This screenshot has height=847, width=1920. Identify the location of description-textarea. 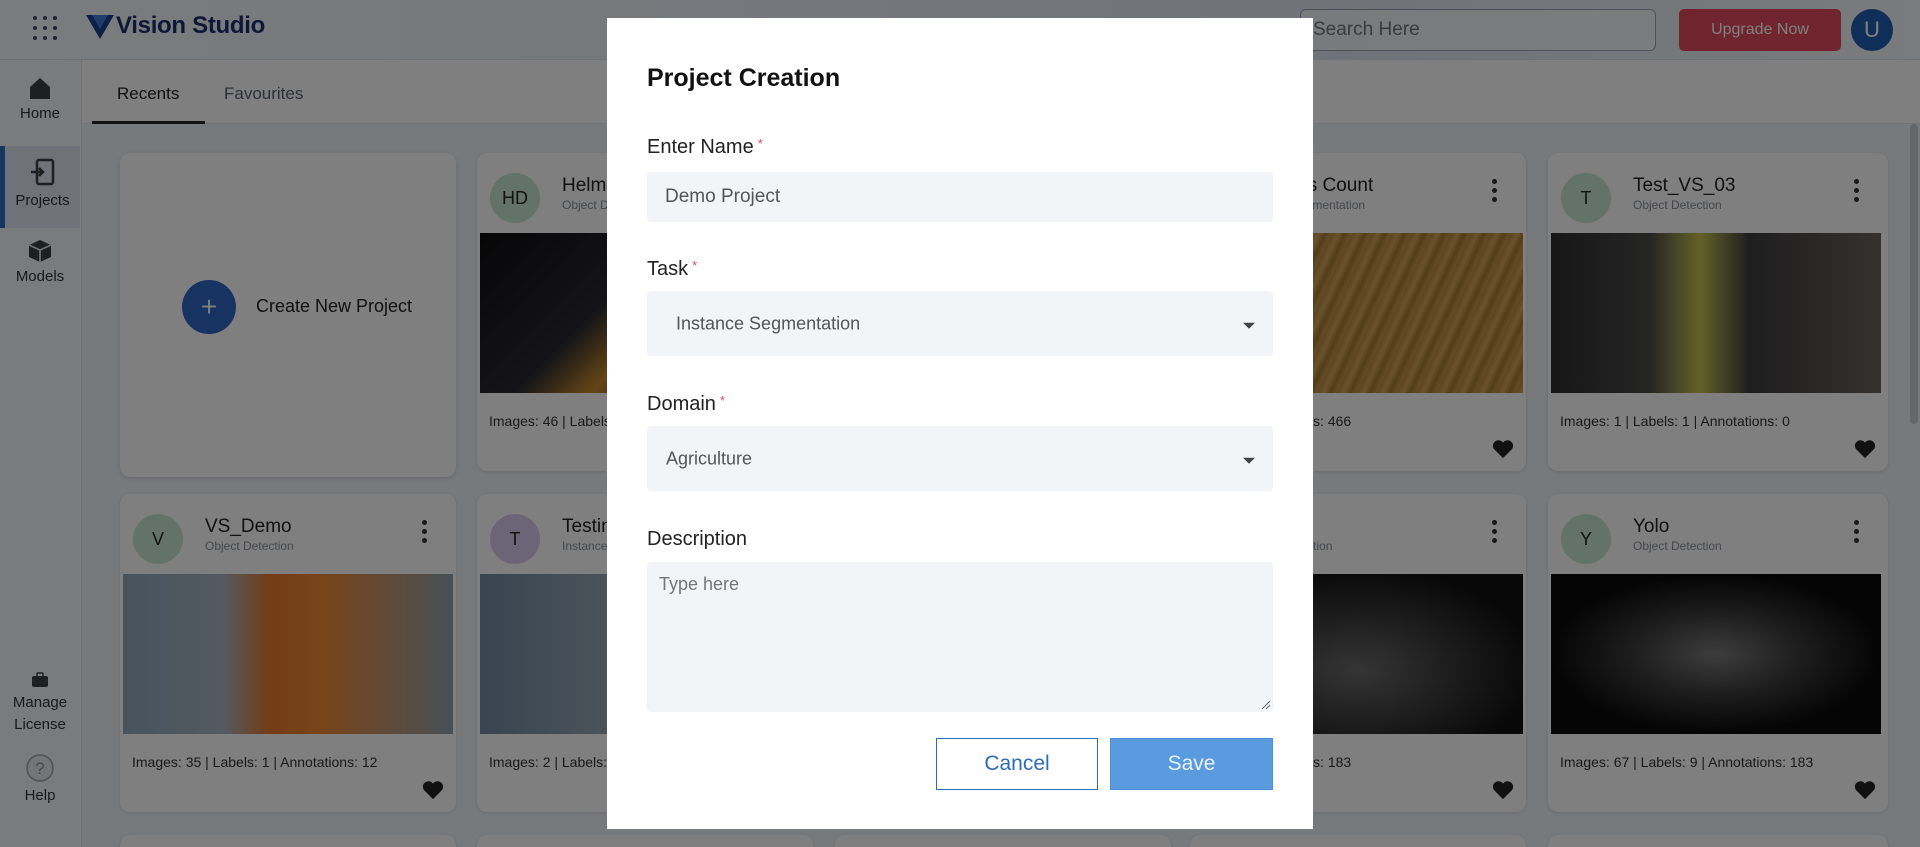
(960, 637).